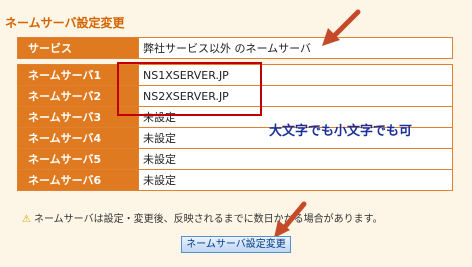  I want to click on table-row: ネームサーバ6 未設定, so click(235, 180).